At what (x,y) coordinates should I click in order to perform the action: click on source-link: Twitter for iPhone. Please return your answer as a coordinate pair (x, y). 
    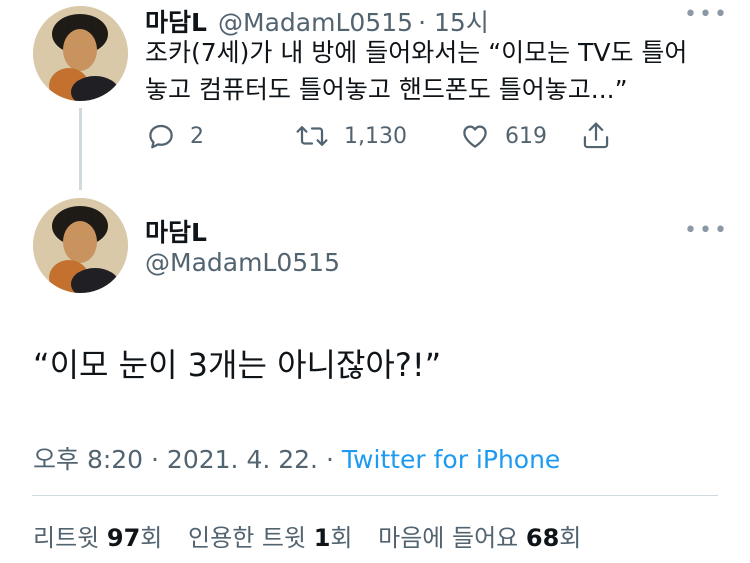
    Looking at the image, I should click on (451, 459).